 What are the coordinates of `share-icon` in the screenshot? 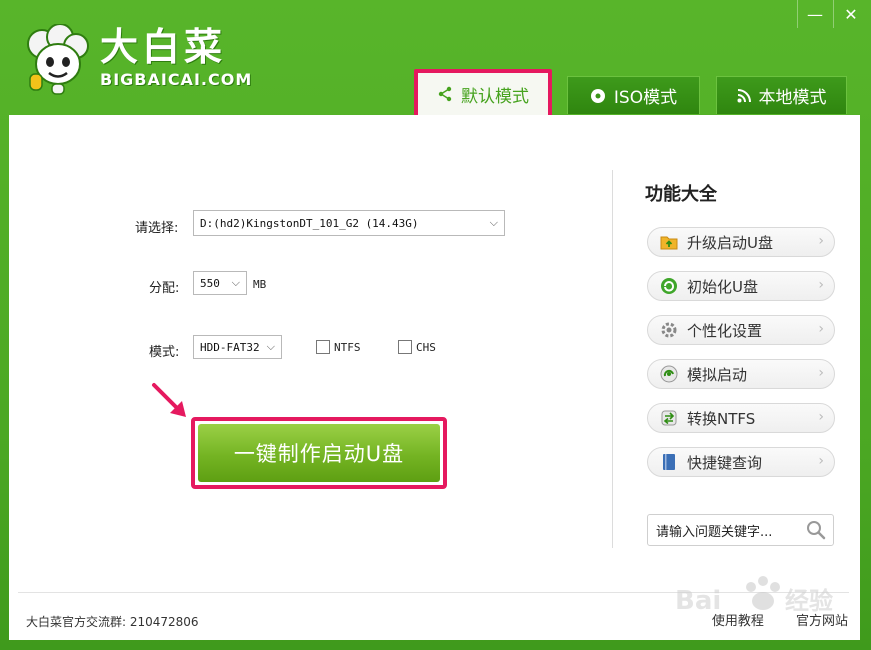 It's located at (445, 94).